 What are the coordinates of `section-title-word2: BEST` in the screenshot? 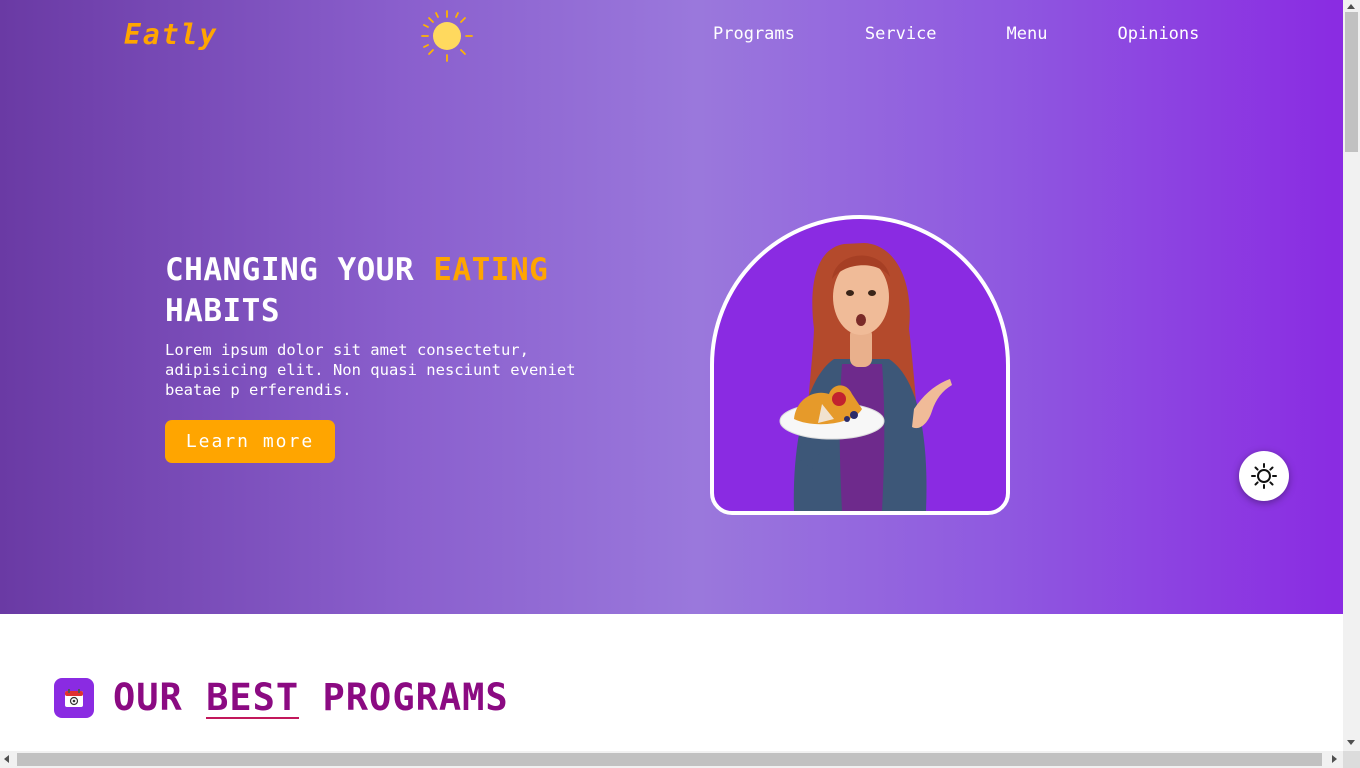 It's located at (253, 697).